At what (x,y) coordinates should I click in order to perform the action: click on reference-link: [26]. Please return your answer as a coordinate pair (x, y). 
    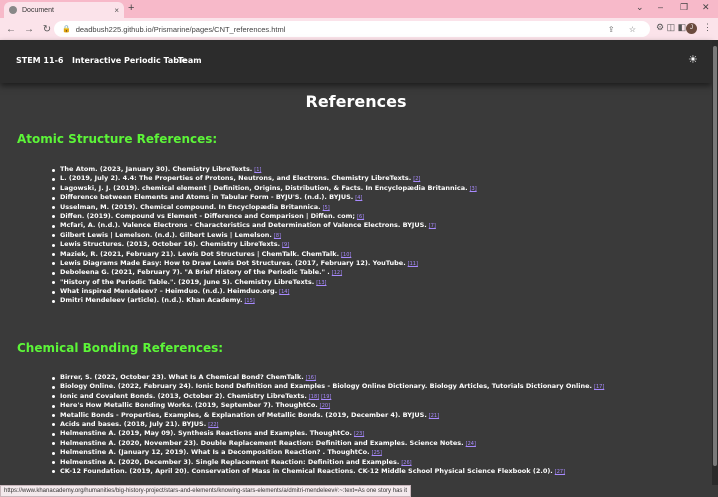
    Looking at the image, I should click on (406, 463).